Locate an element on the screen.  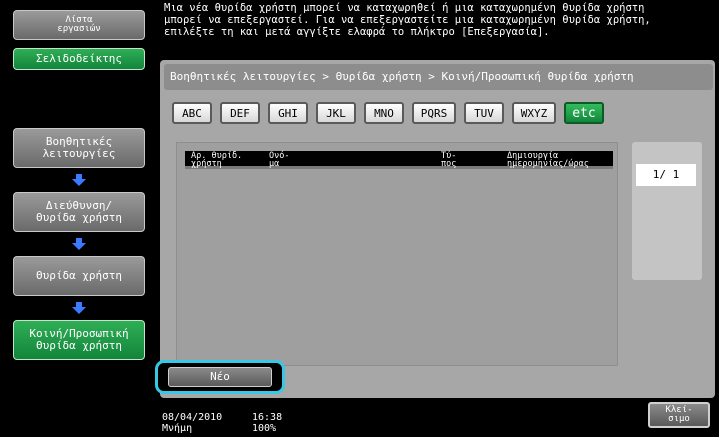
tab-abc: ABC is located at coordinates (192, 113).